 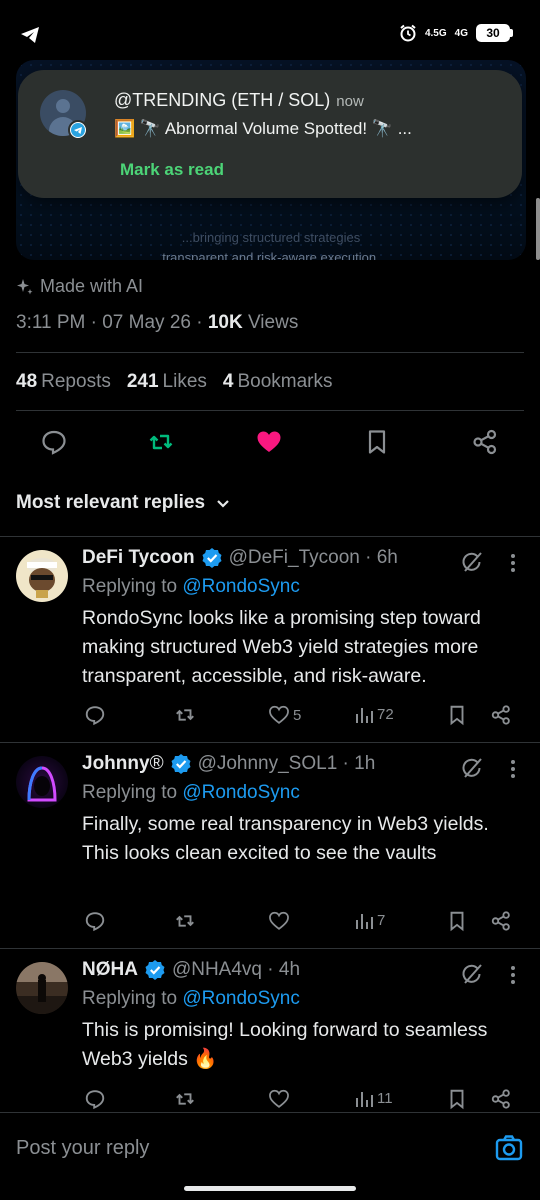 What do you see at coordinates (110, 970) in the screenshot?
I see `author-name: NØHA` at bounding box center [110, 970].